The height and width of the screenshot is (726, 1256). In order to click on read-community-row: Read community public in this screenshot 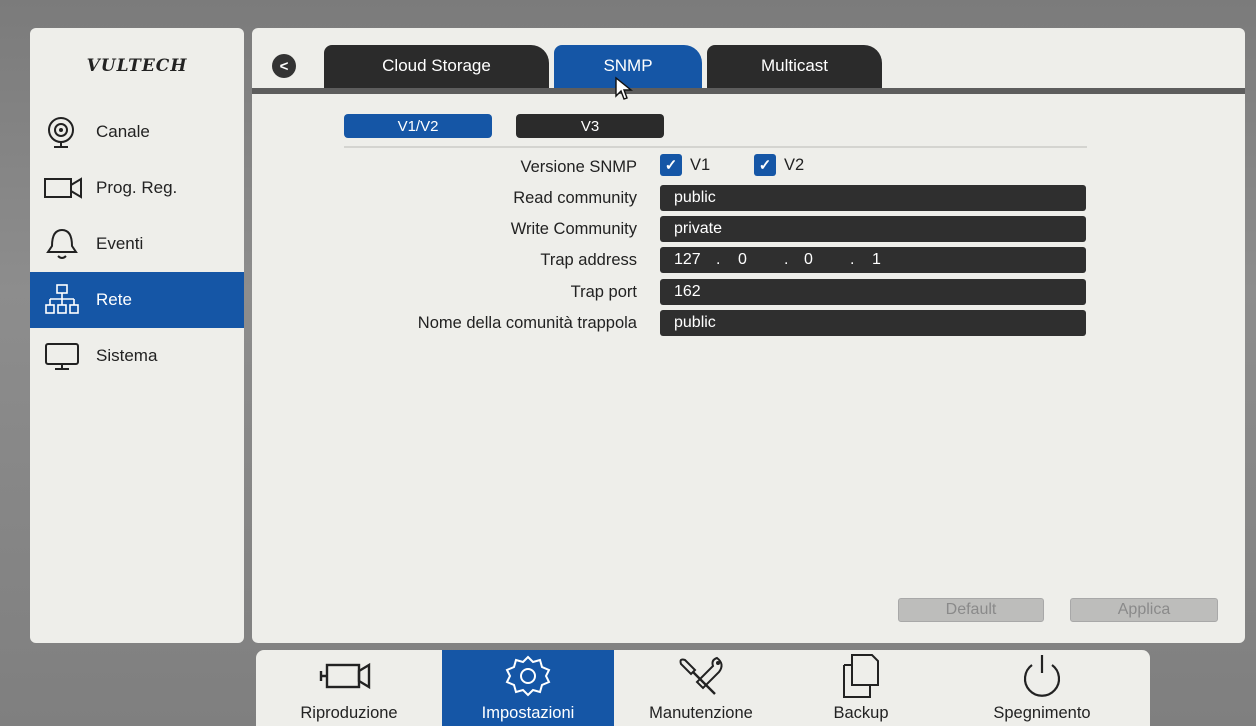, I will do `click(748, 199)`.